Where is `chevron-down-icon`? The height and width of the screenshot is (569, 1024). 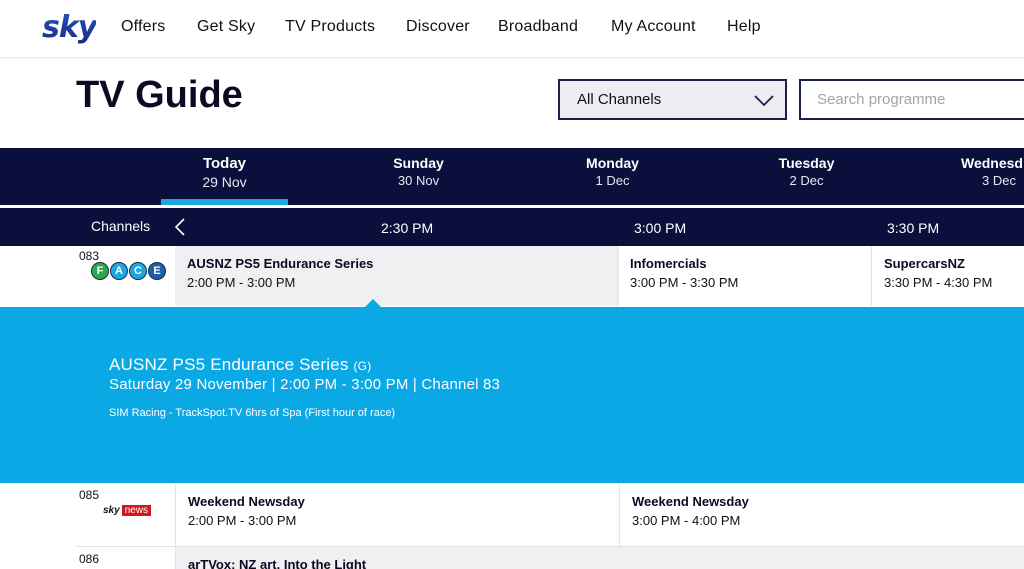
chevron-down-icon is located at coordinates (764, 101).